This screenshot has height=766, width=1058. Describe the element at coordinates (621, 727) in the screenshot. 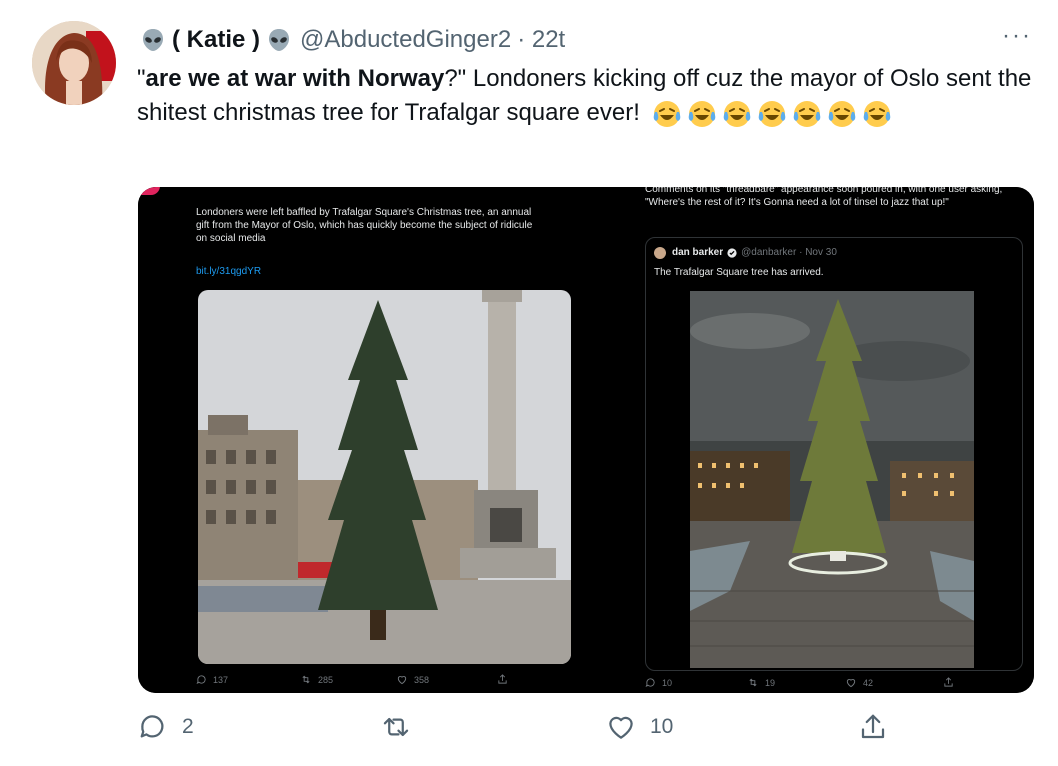

I see `heart-icon` at that location.